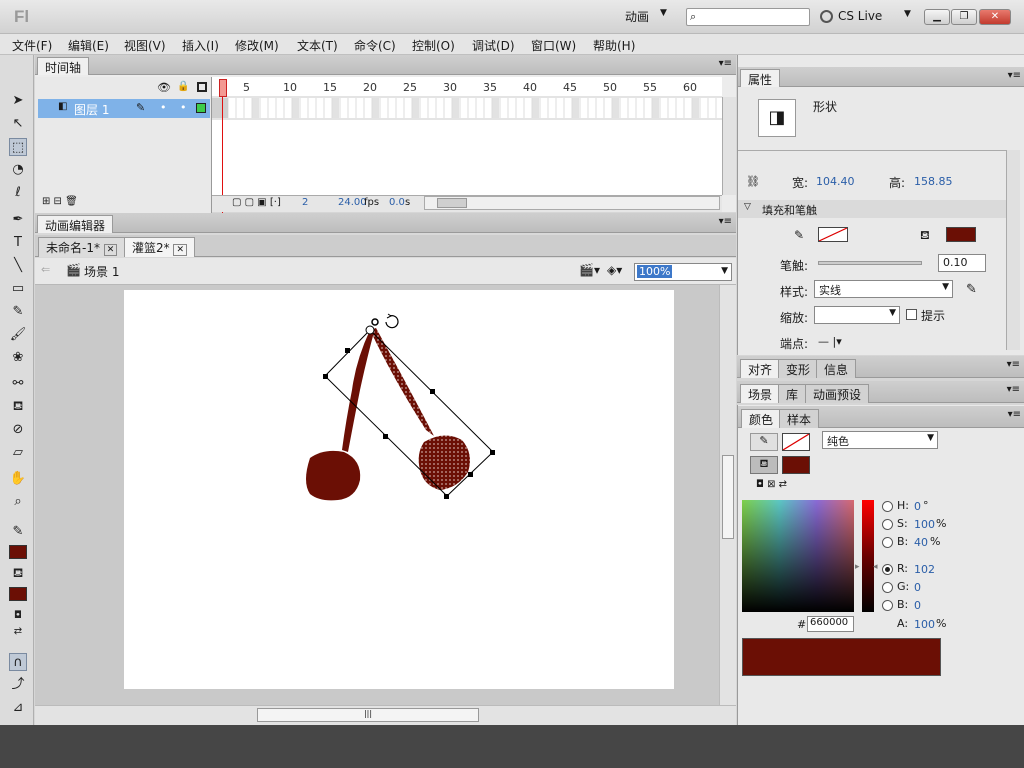  Describe the element at coordinates (18, 193) in the screenshot. I see `lasso-tool-icon: ℓ` at that location.